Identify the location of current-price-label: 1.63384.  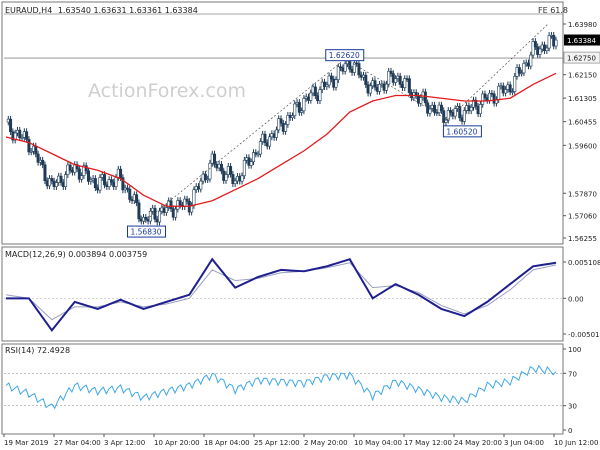
(581, 41).